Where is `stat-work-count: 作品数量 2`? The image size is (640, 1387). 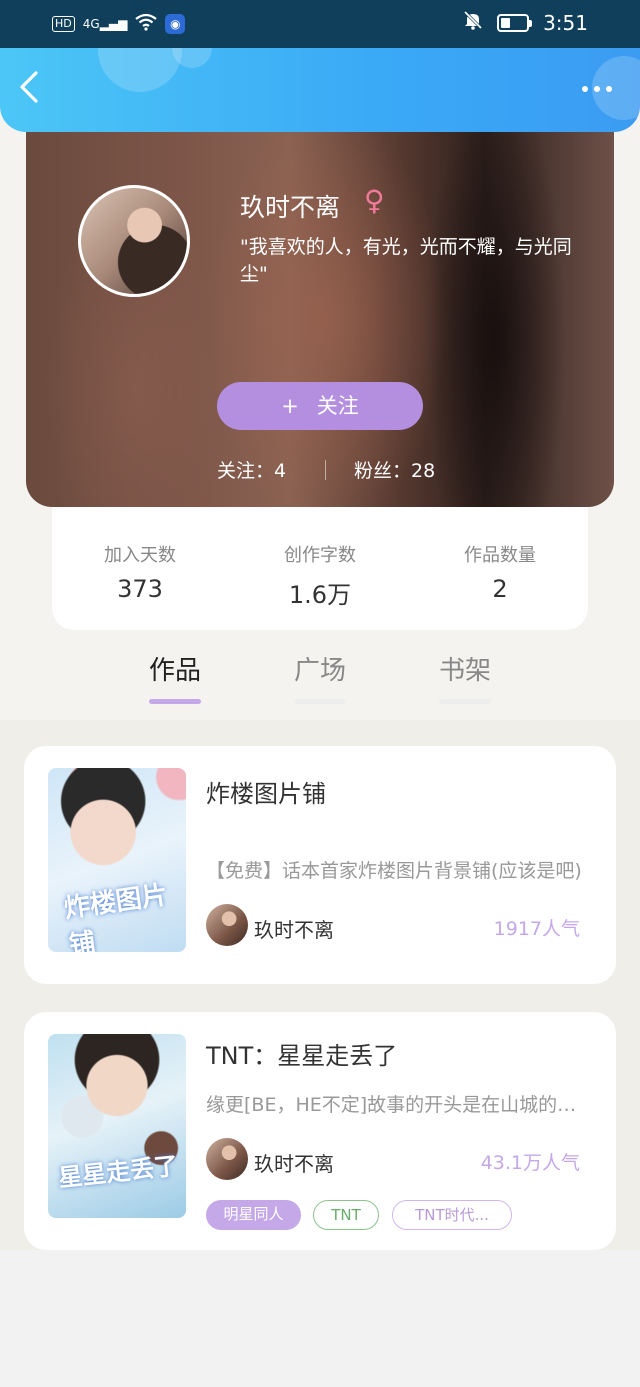 stat-work-count: 作品数量 2 is located at coordinates (500, 574).